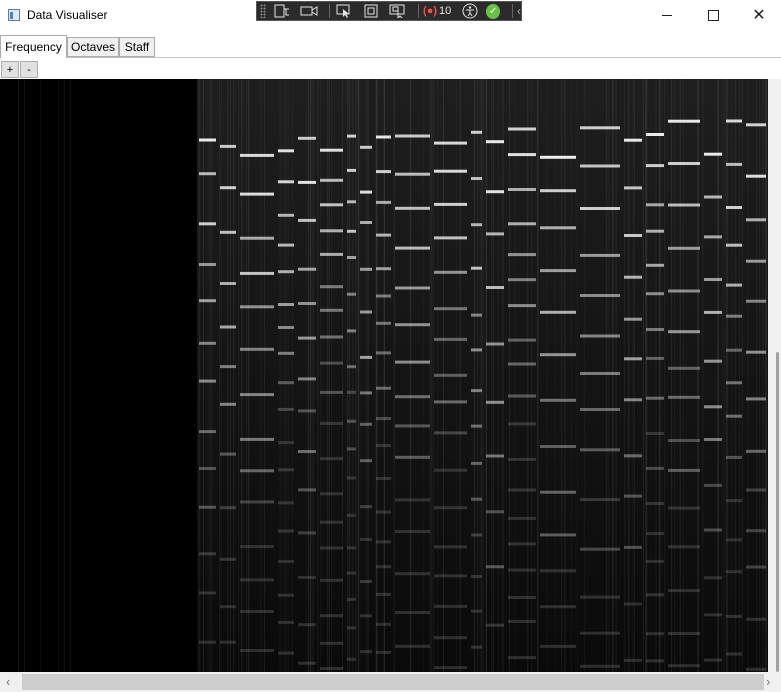  What do you see at coordinates (774, 375) in the screenshot?
I see `vertical-scrollbar` at bounding box center [774, 375].